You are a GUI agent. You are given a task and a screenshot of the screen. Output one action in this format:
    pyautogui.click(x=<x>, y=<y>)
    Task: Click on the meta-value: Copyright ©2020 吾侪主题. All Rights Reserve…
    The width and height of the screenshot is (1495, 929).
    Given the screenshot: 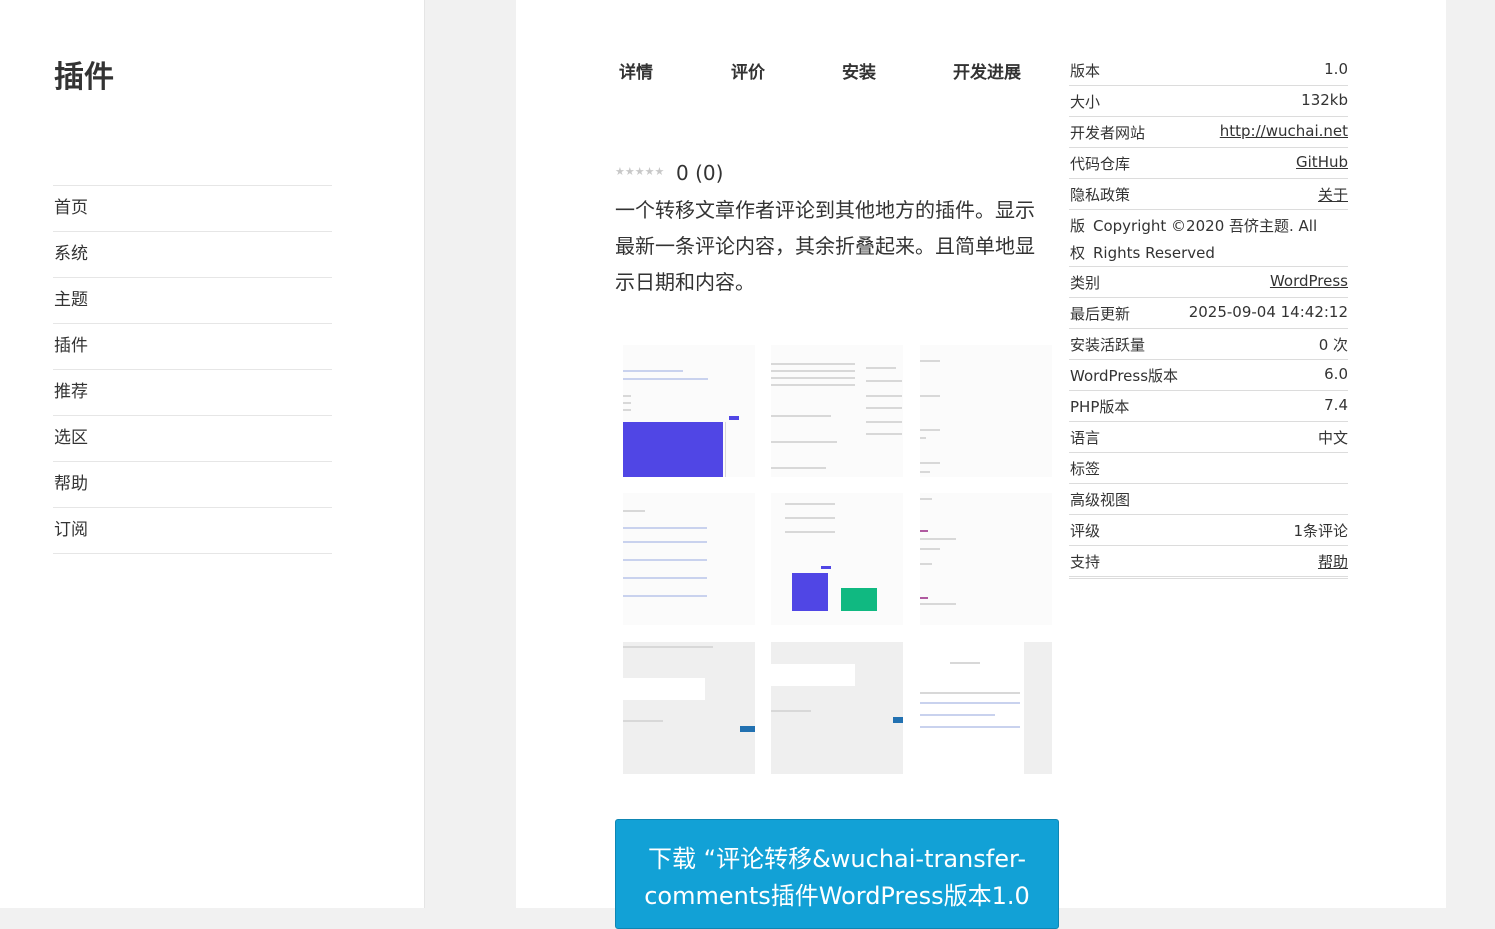 What is the action you would take?
    pyautogui.click(x=1205, y=239)
    